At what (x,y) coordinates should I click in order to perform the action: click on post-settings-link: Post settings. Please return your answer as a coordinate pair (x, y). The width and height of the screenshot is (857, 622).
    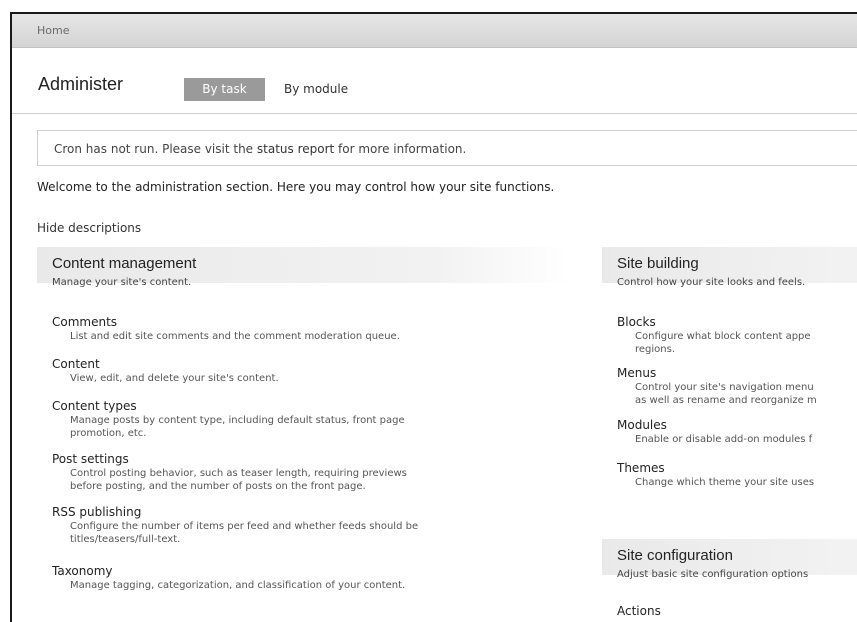
    Looking at the image, I should click on (90, 459).